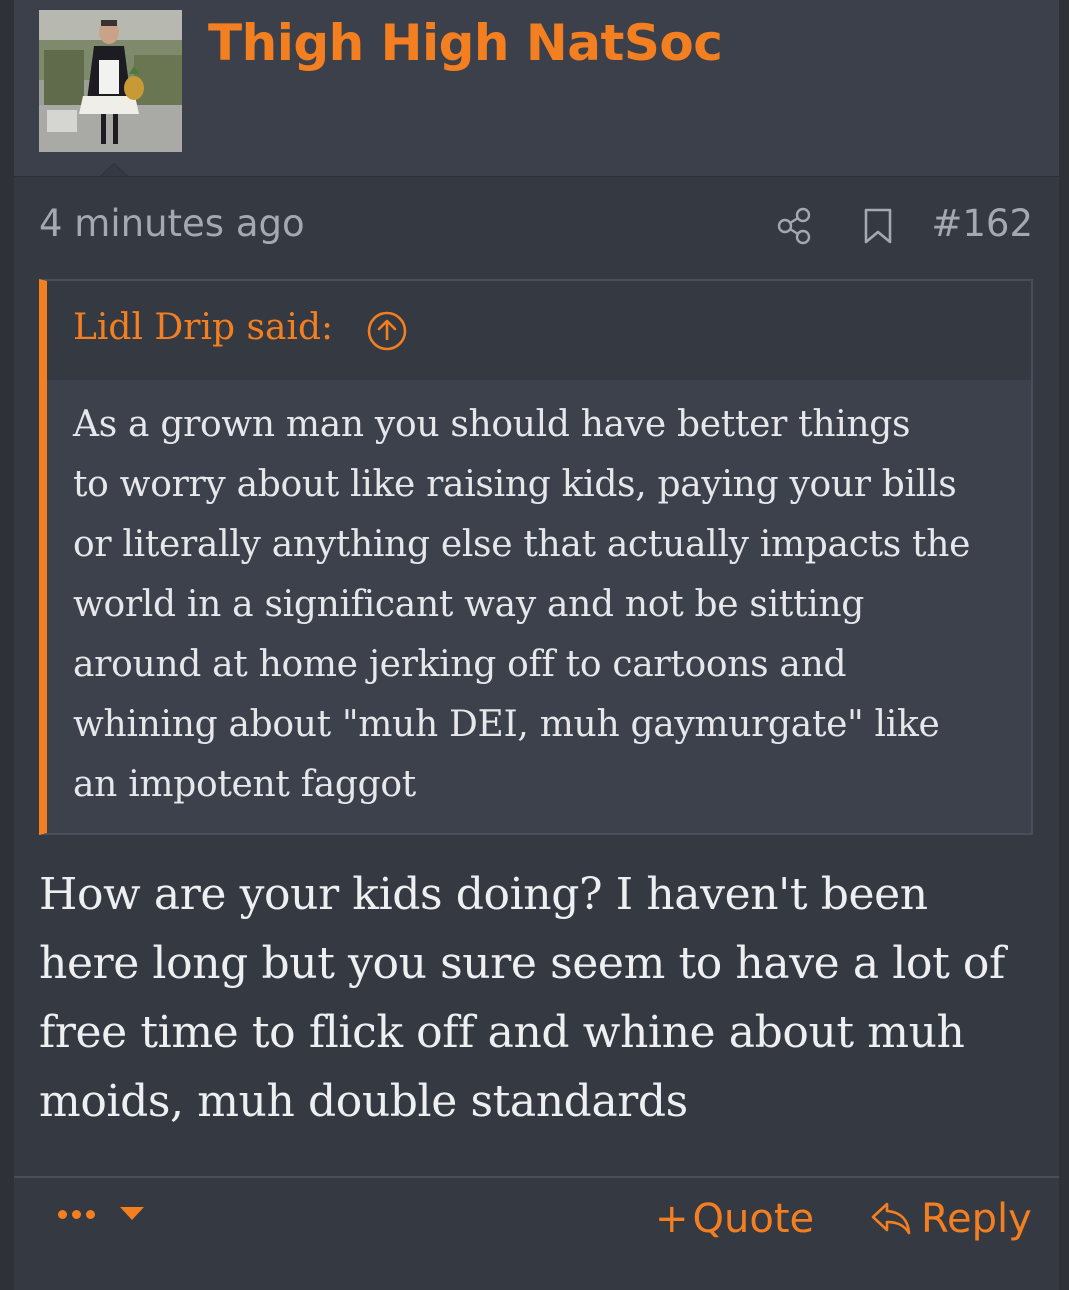  Describe the element at coordinates (465, 43) in the screenshot. I see `post-username: Thigh High NatSoc` at that location.